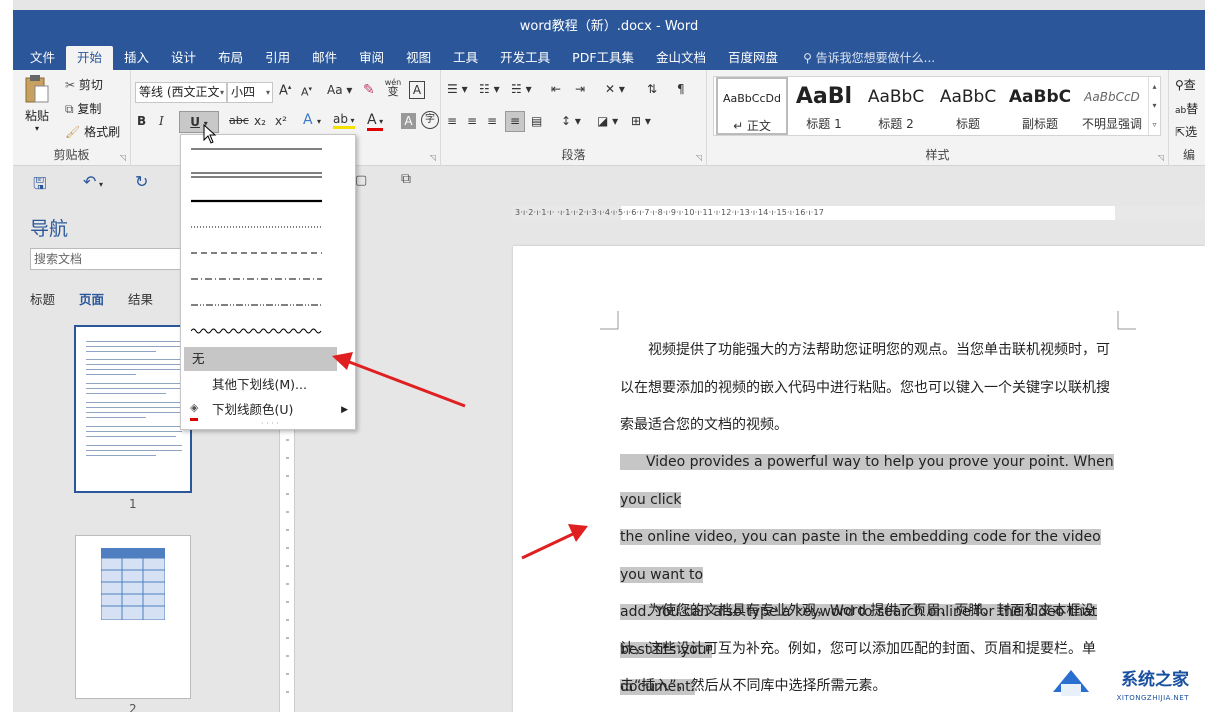  I want to click on copy-button: ⧉ 复制, so click(83, 108).